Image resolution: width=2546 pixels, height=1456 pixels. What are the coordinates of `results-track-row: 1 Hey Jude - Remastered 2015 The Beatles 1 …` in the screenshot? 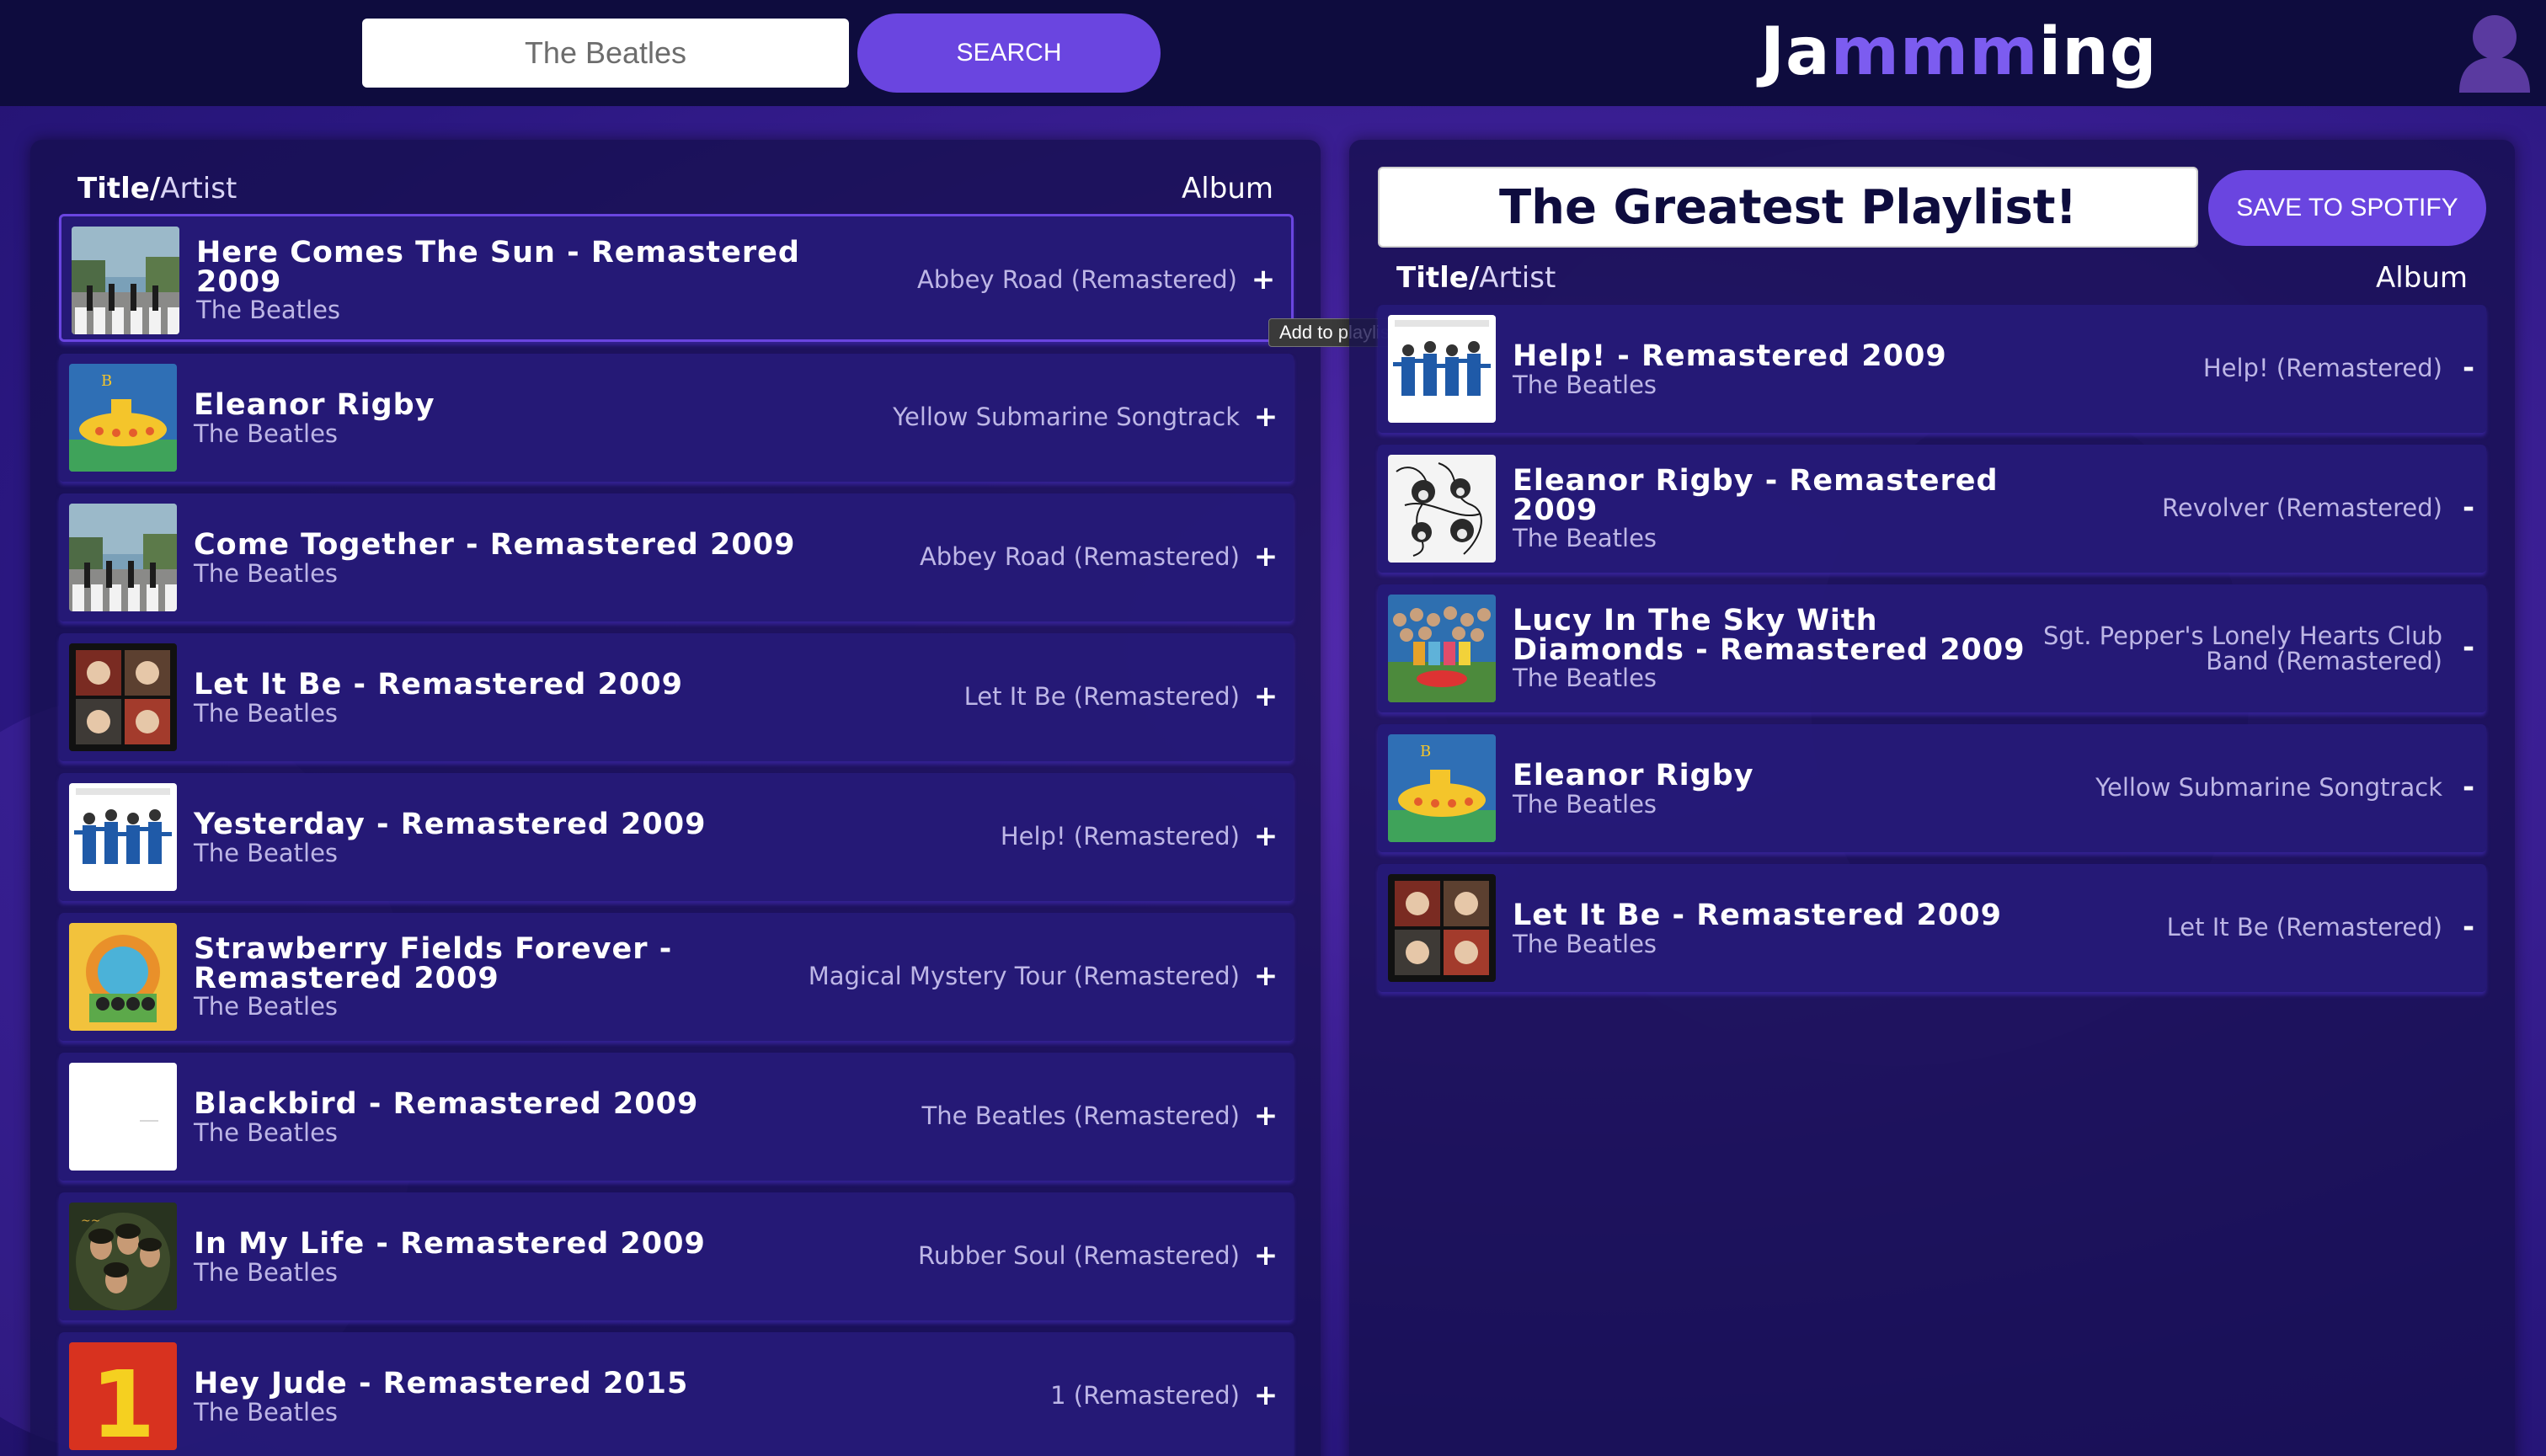 It's located at (676, 1394).